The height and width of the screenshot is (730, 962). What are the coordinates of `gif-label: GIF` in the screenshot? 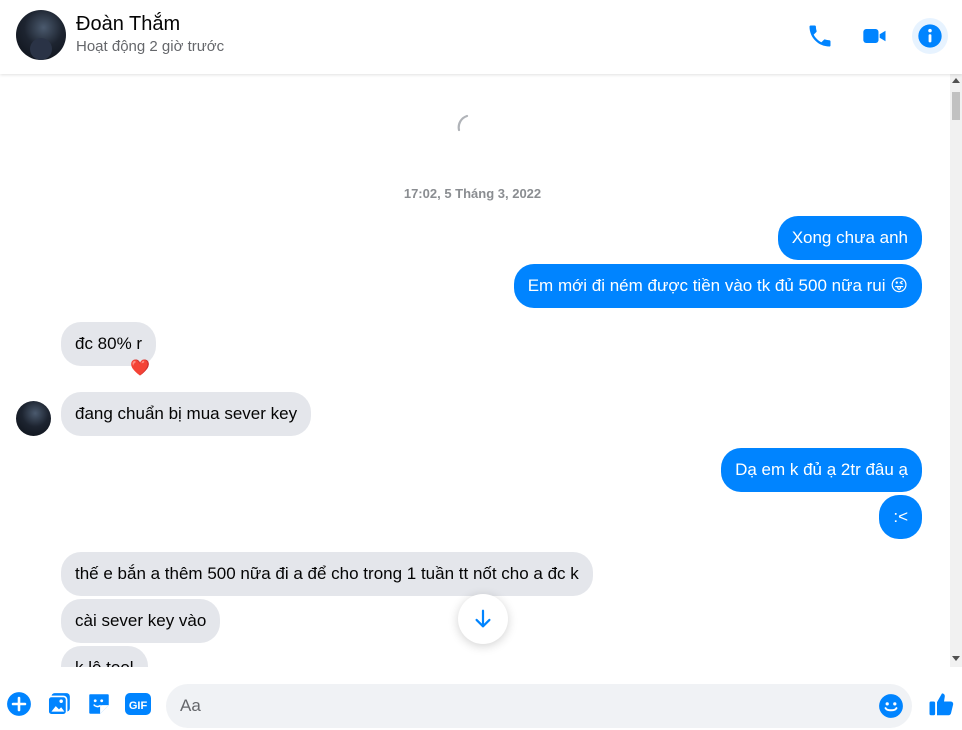 It's located at (138, 706).